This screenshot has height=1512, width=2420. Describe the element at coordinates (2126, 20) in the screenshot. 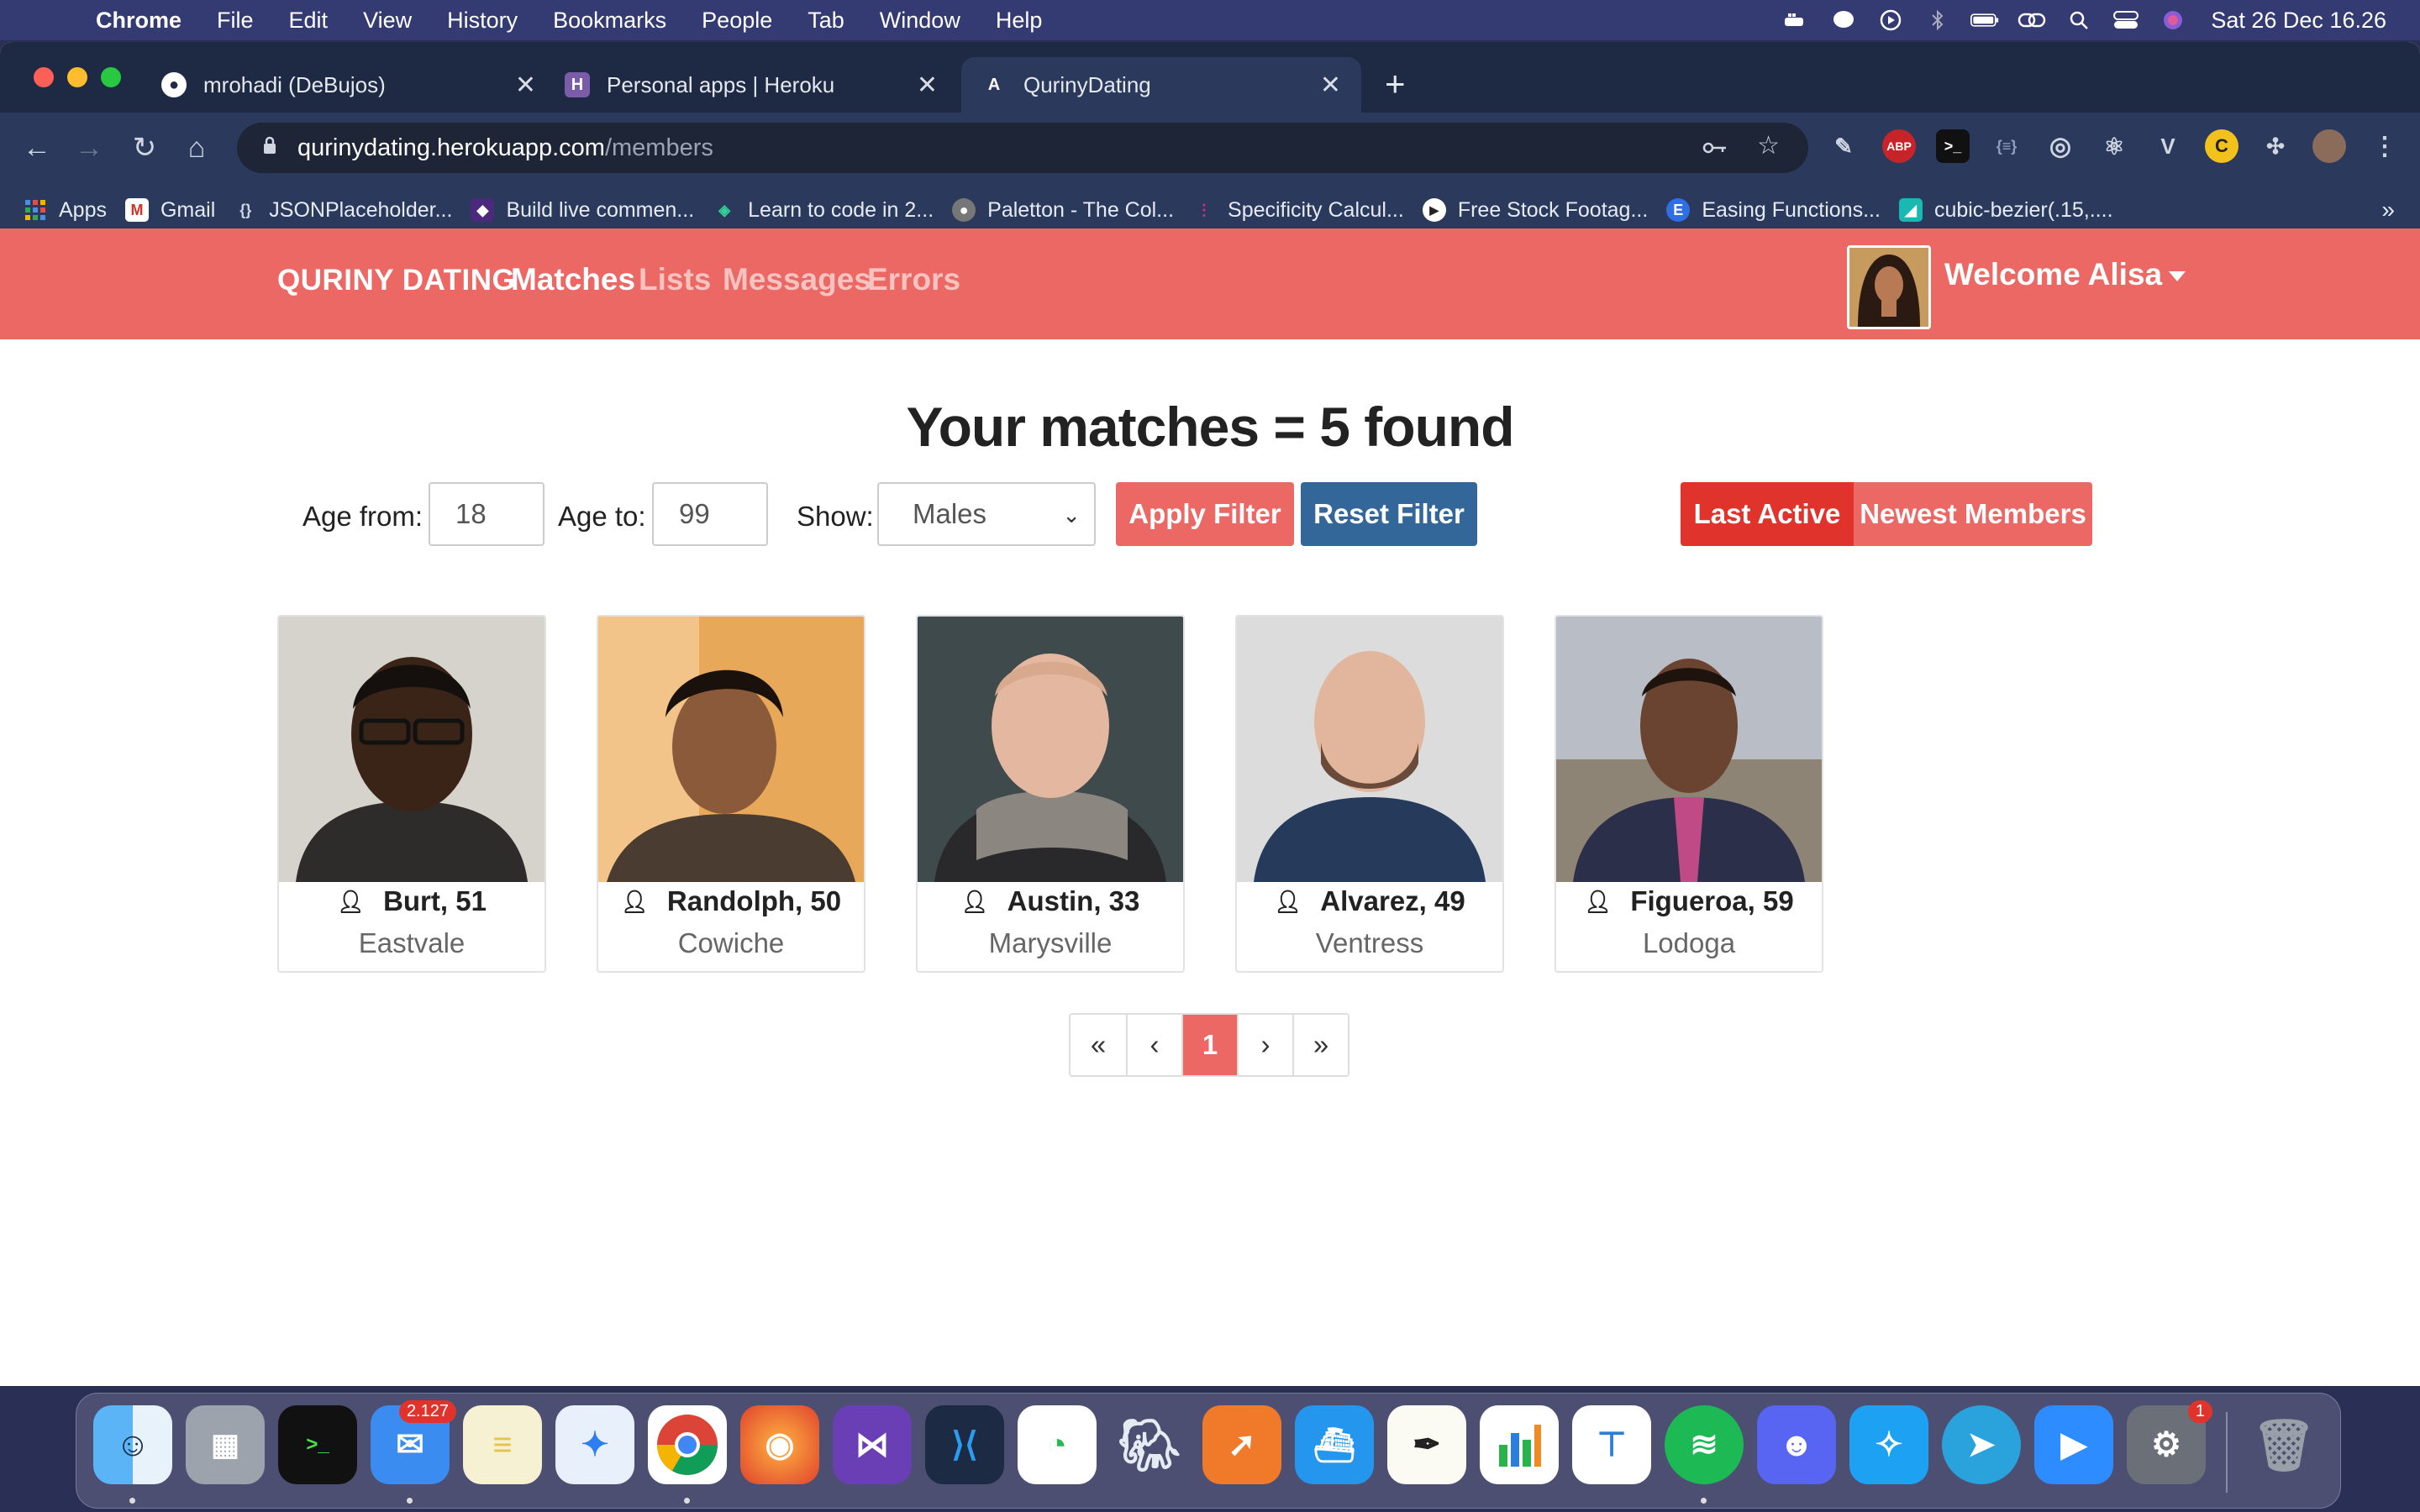

I see `control-center-icon` at that location.